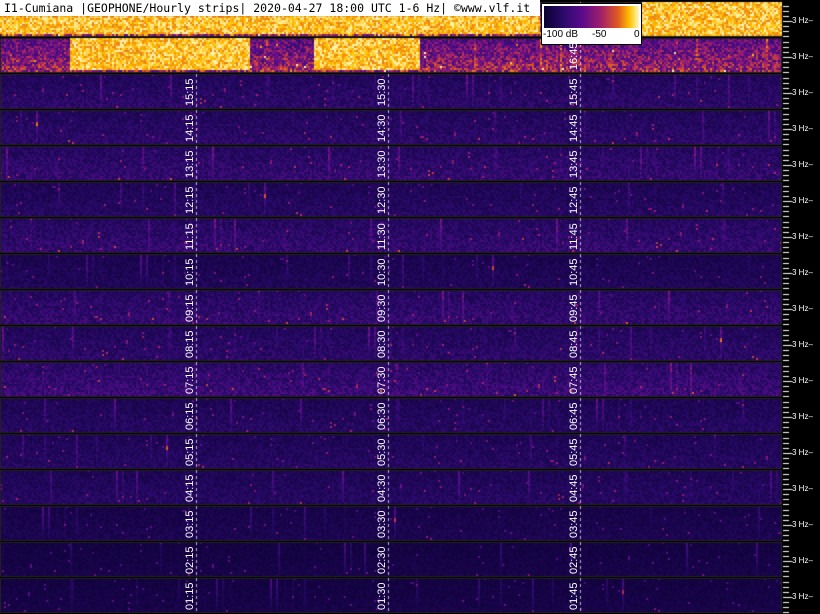 The height and width of the screenshot is (614, 820). Describe the element at coordinates (574, 344) in the screenshot. I see `strip-time-label: 08:45` at that location.